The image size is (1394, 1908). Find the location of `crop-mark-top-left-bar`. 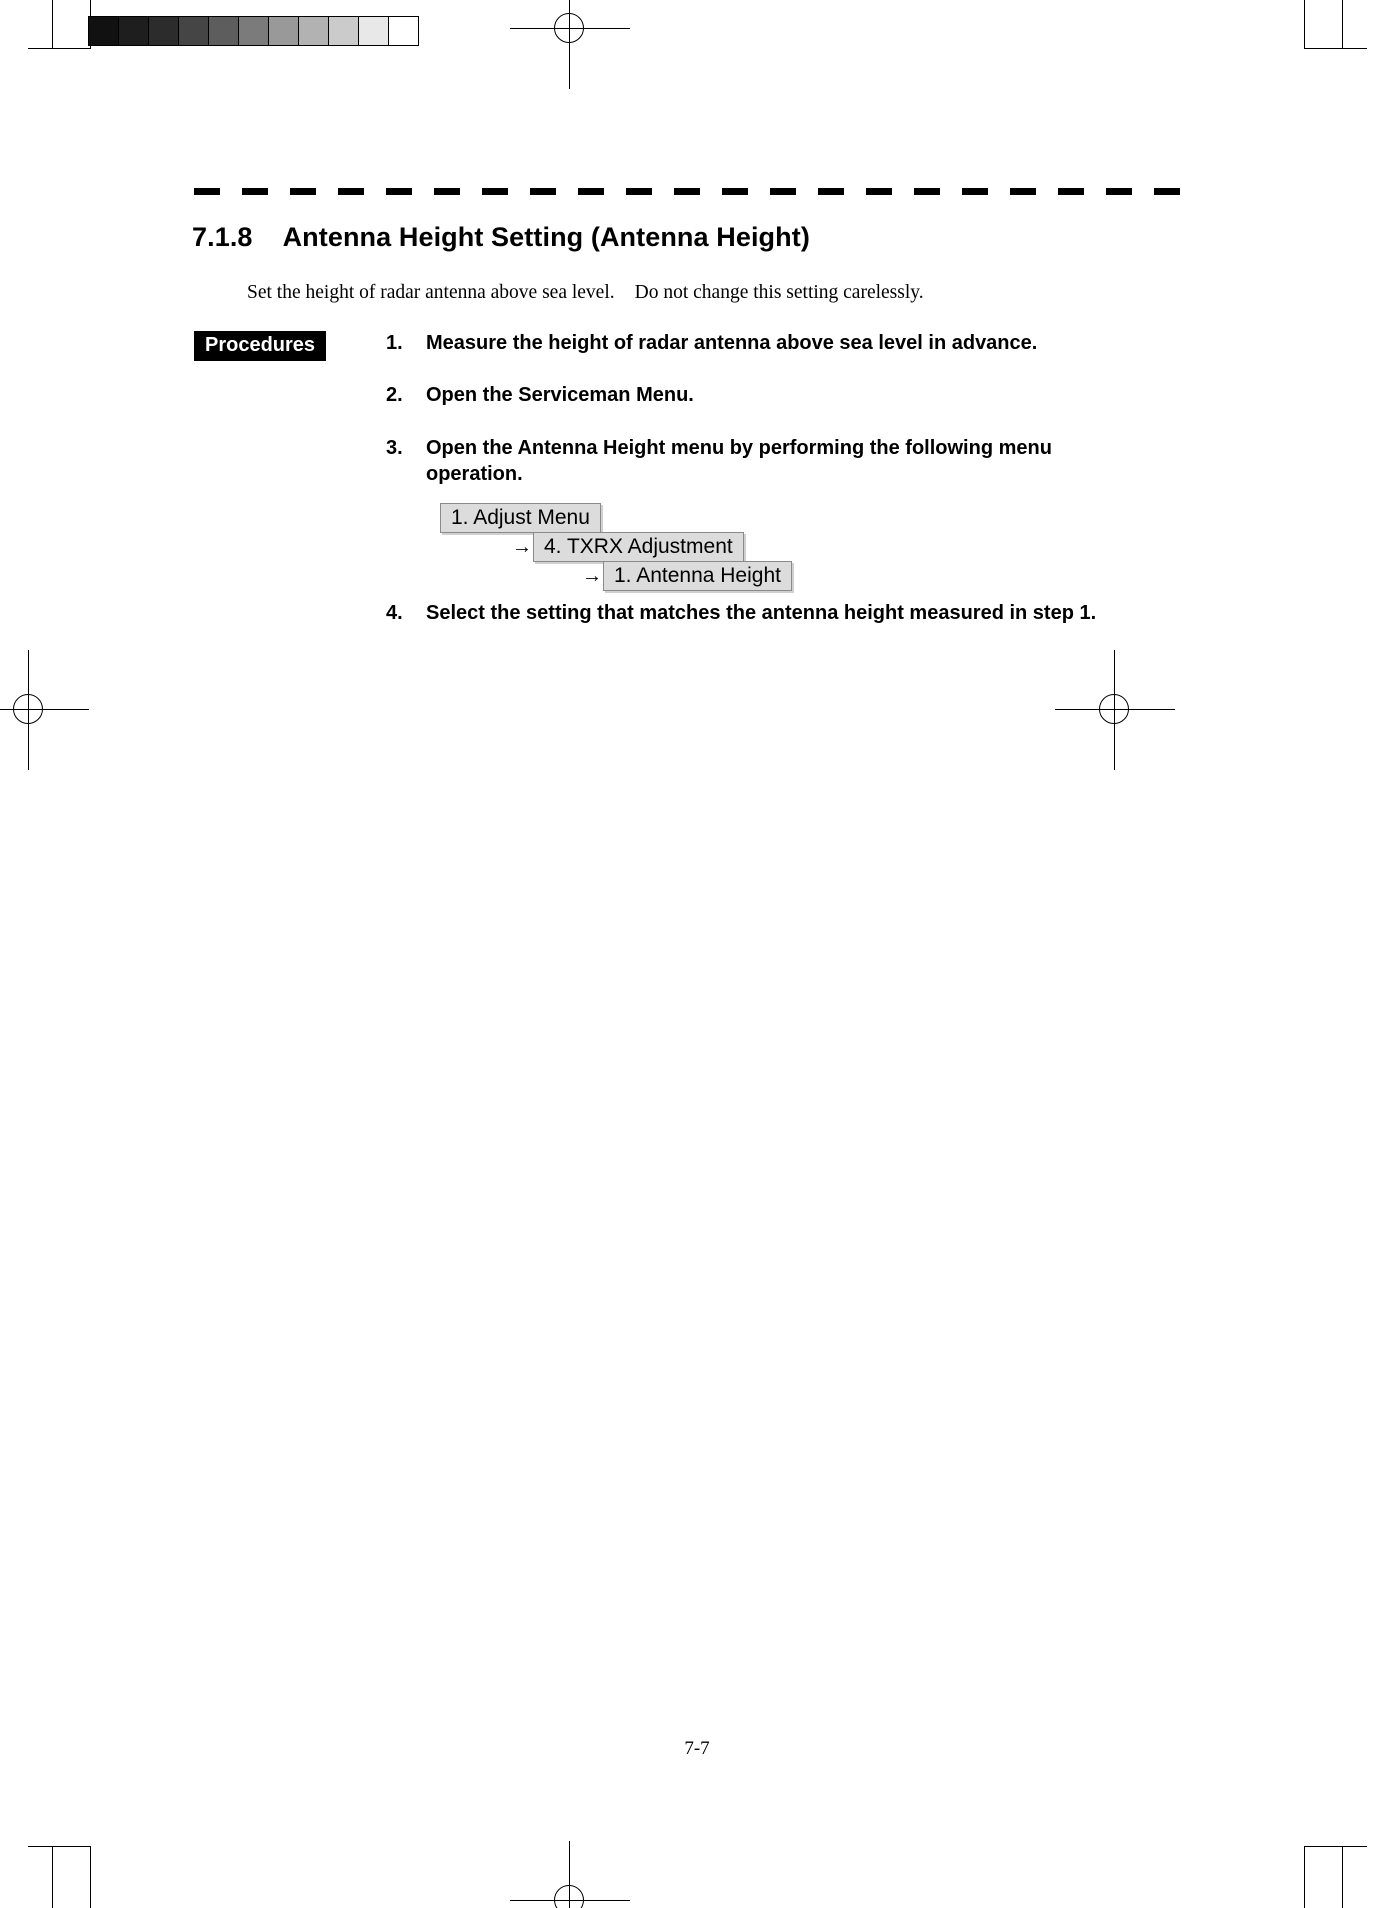

crop-mark-top-left-bar is located at coordinates (64, 24).